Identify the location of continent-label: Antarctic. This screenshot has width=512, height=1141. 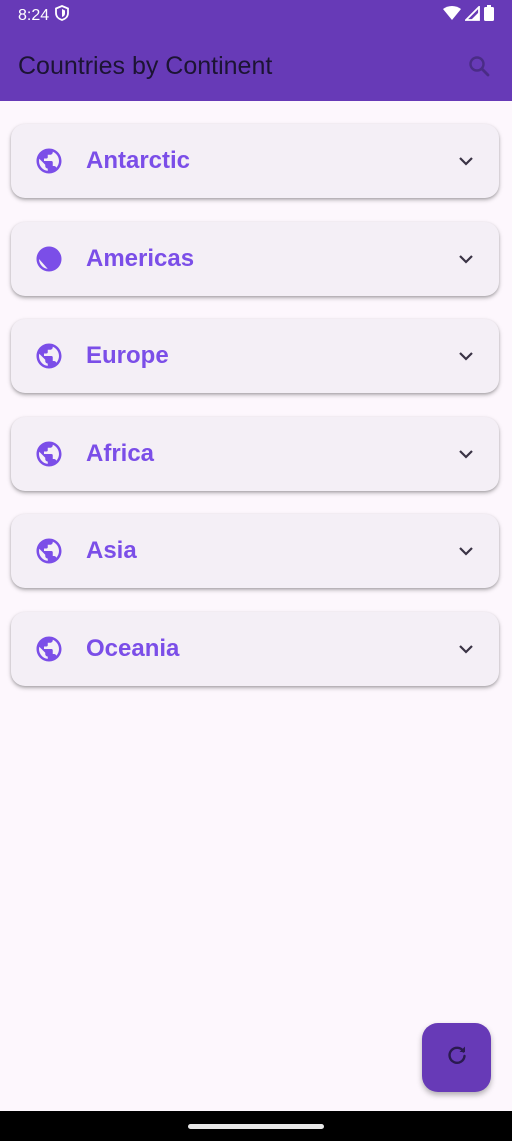
(138, 160).